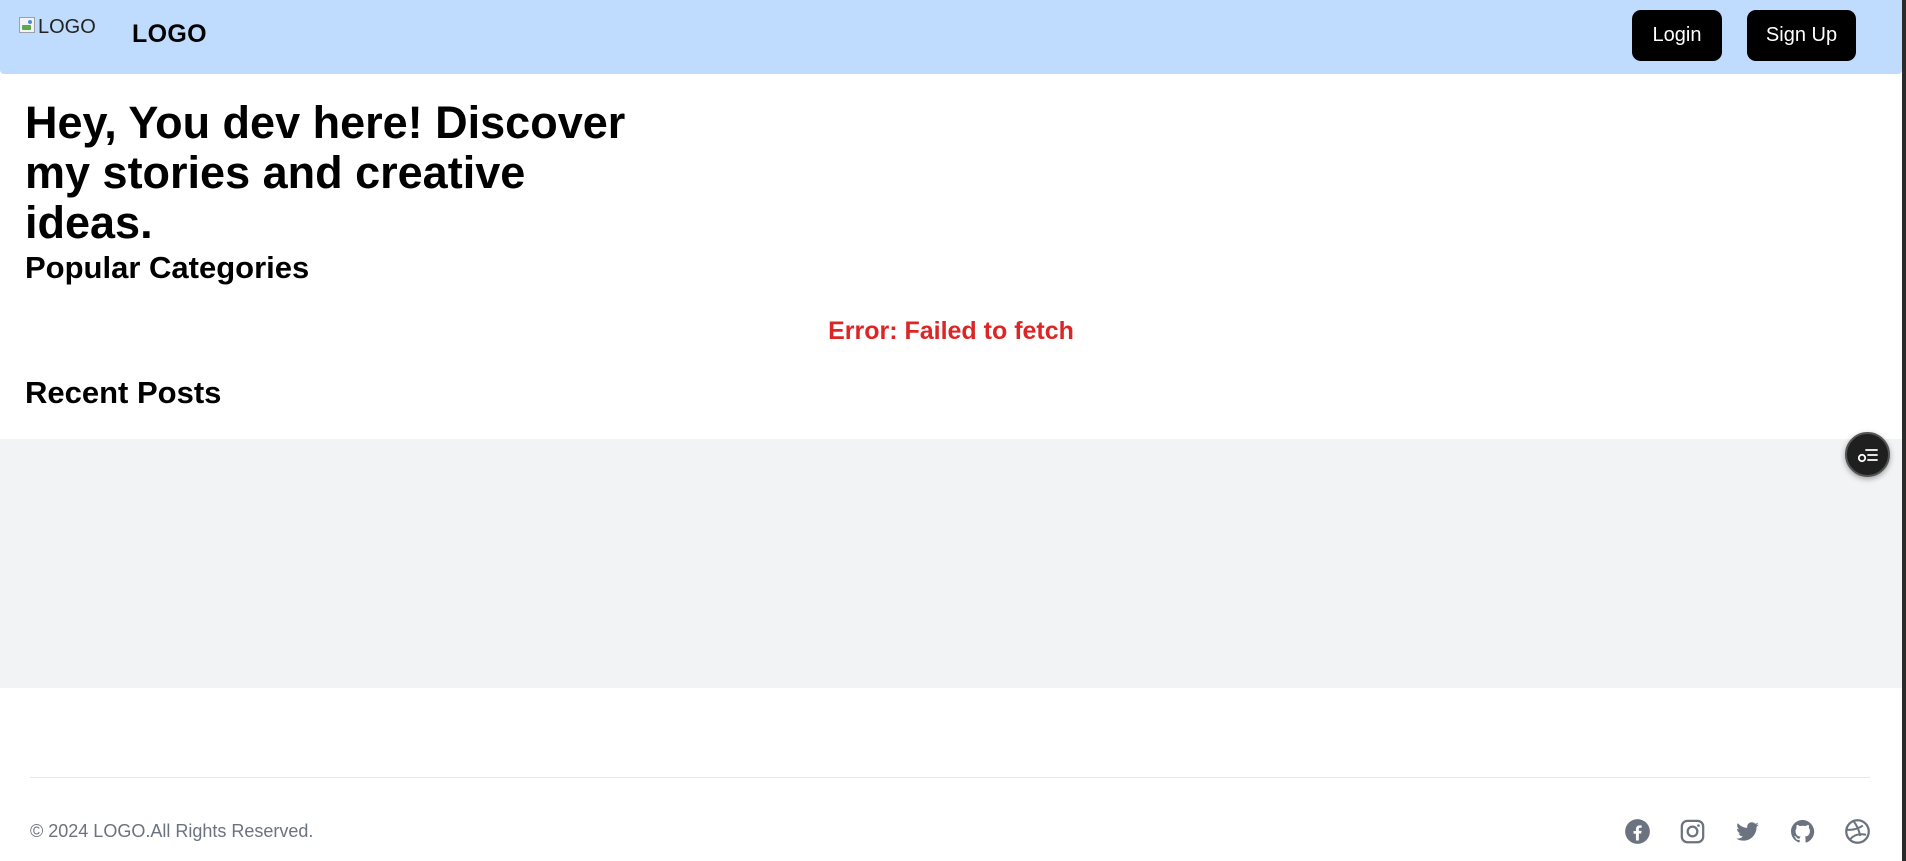  What do you see at coordinates (123, 392) in the screenshot?
I see `recent-posts-title: Recent Posts` at bounding box center [123, 392].